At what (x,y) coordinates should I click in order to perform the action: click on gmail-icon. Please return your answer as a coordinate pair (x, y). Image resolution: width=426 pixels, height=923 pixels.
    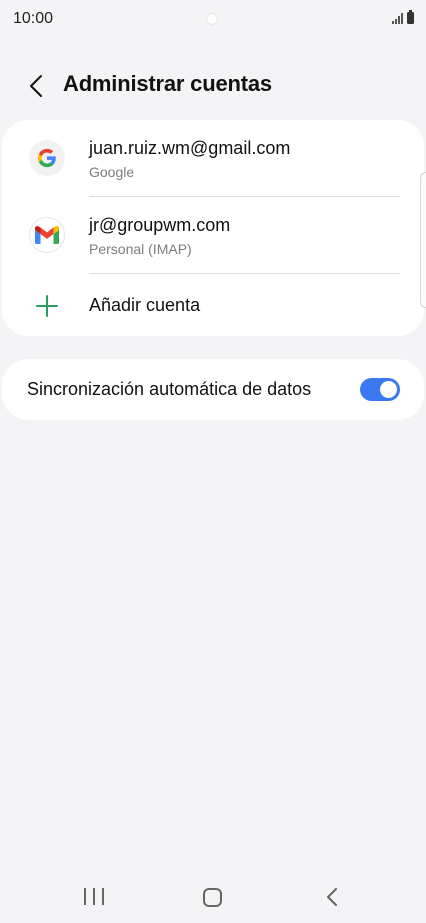
    Looking at the image, I should click on (47, 235).